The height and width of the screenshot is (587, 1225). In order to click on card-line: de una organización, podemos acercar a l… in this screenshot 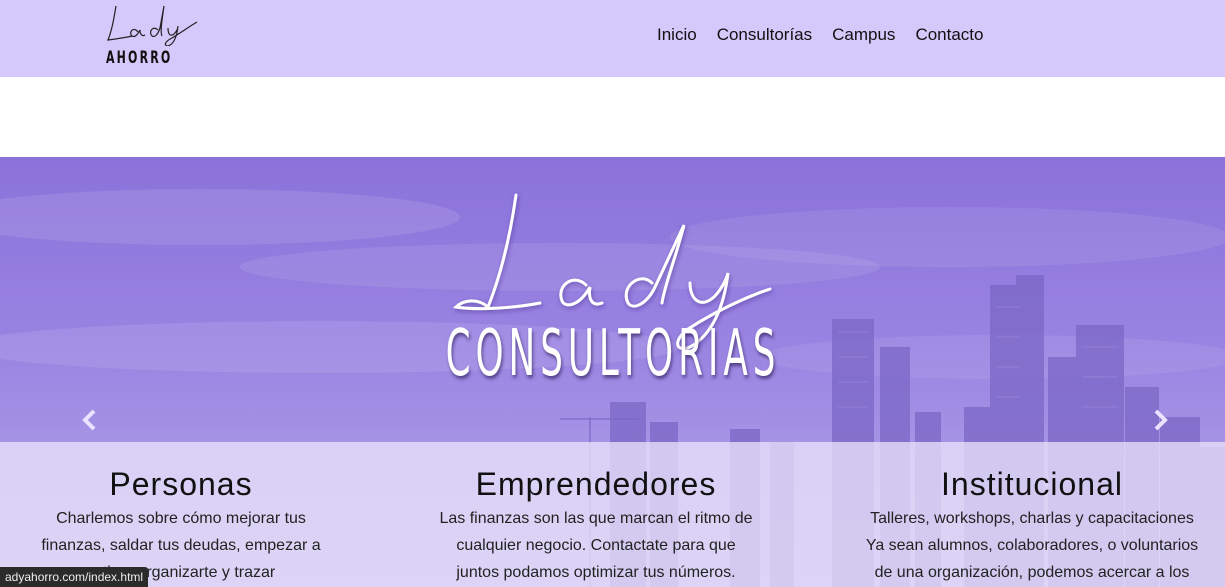, I will do `click(1032, 572)`.